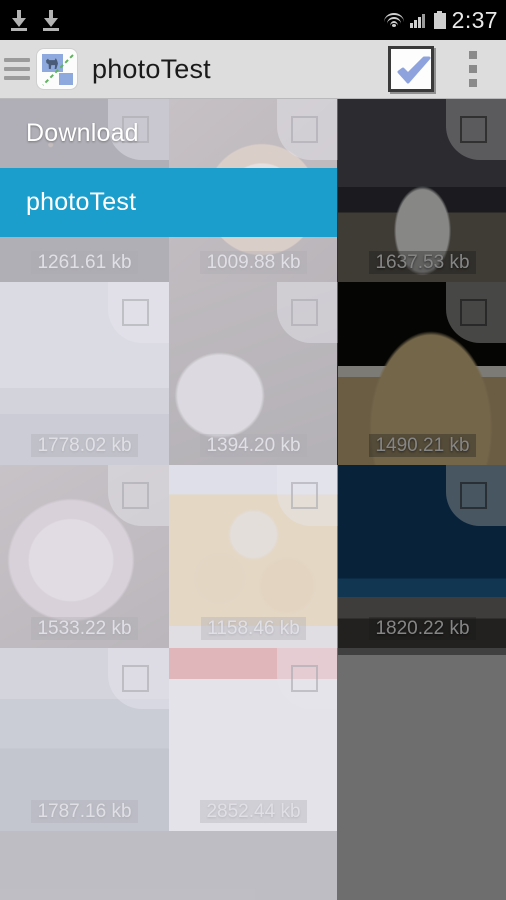  I want to click on status-bar-right: 2:37, so click(440, 20).